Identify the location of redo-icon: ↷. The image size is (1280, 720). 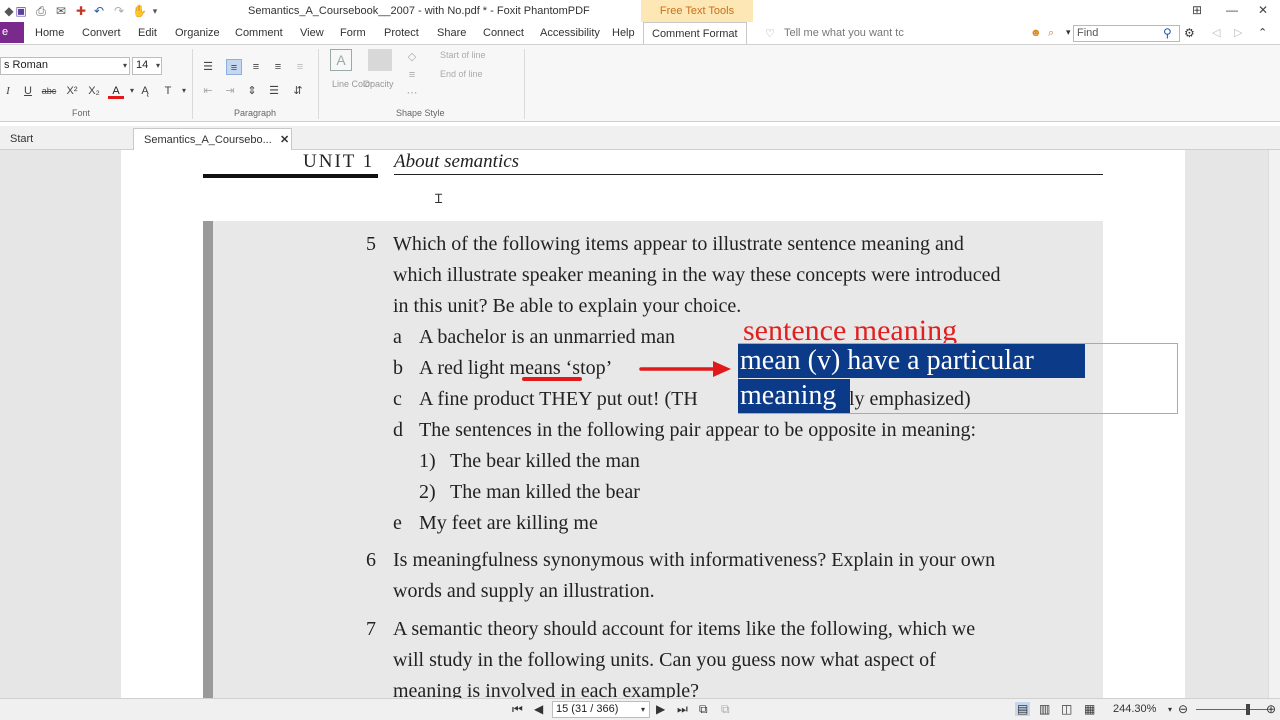
(119, 11).